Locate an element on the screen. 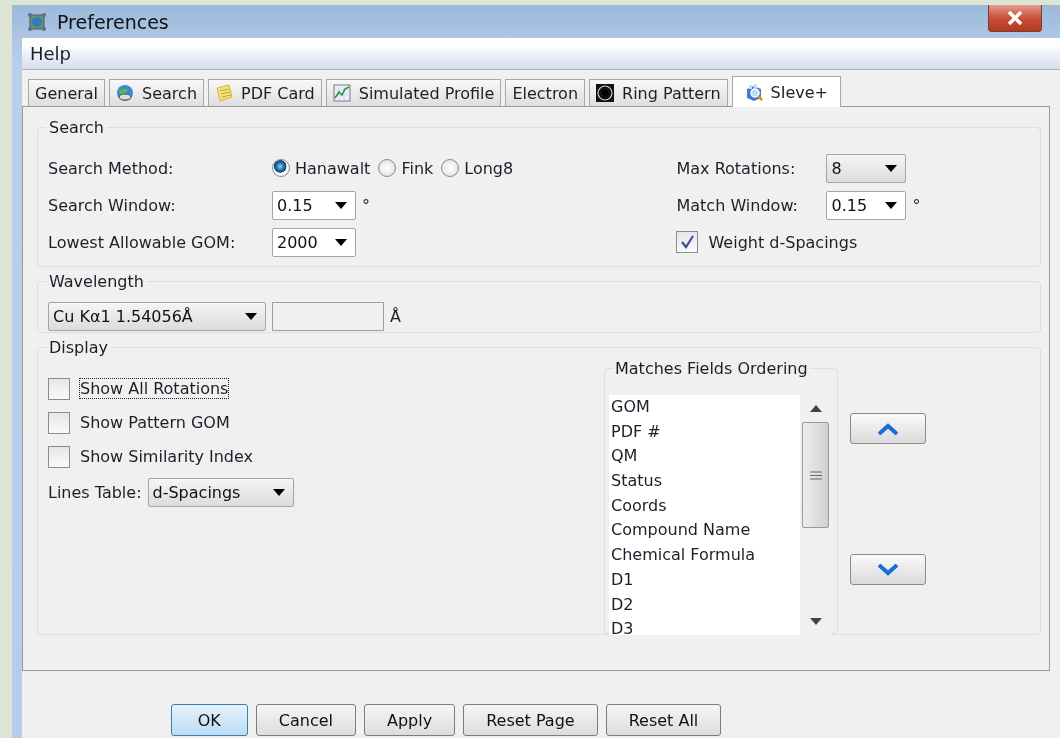  move-up-button is located at coordinates (888, 428).